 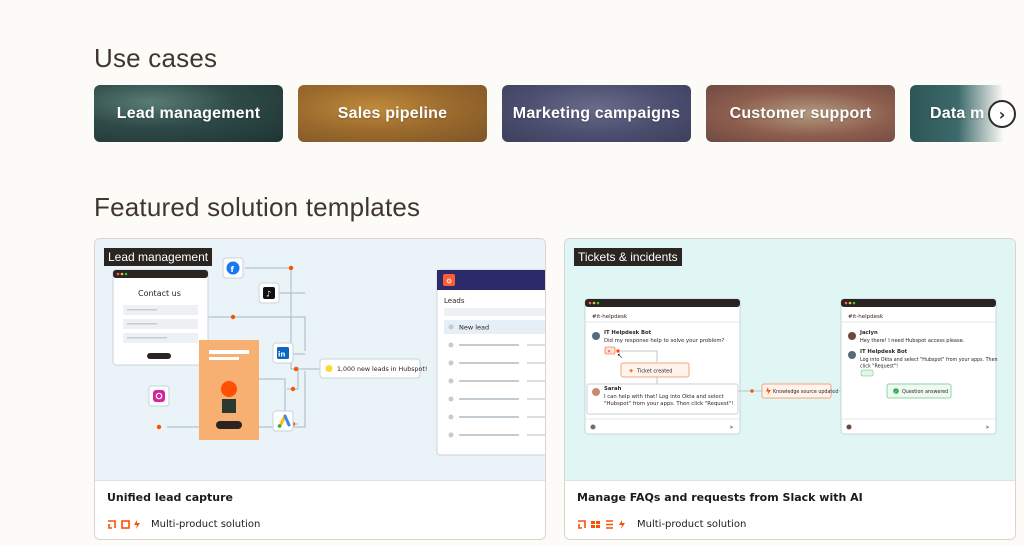 I want to click on tiktok-icon: ♪, so click(x=269, y=293).